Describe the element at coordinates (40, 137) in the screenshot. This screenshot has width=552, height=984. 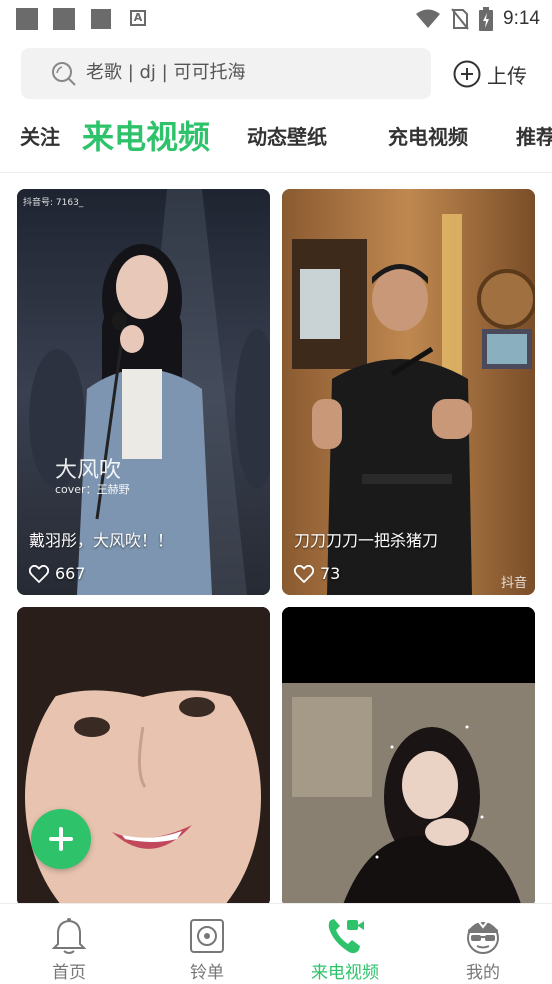
I see `tab-follow: 关注` at that location.